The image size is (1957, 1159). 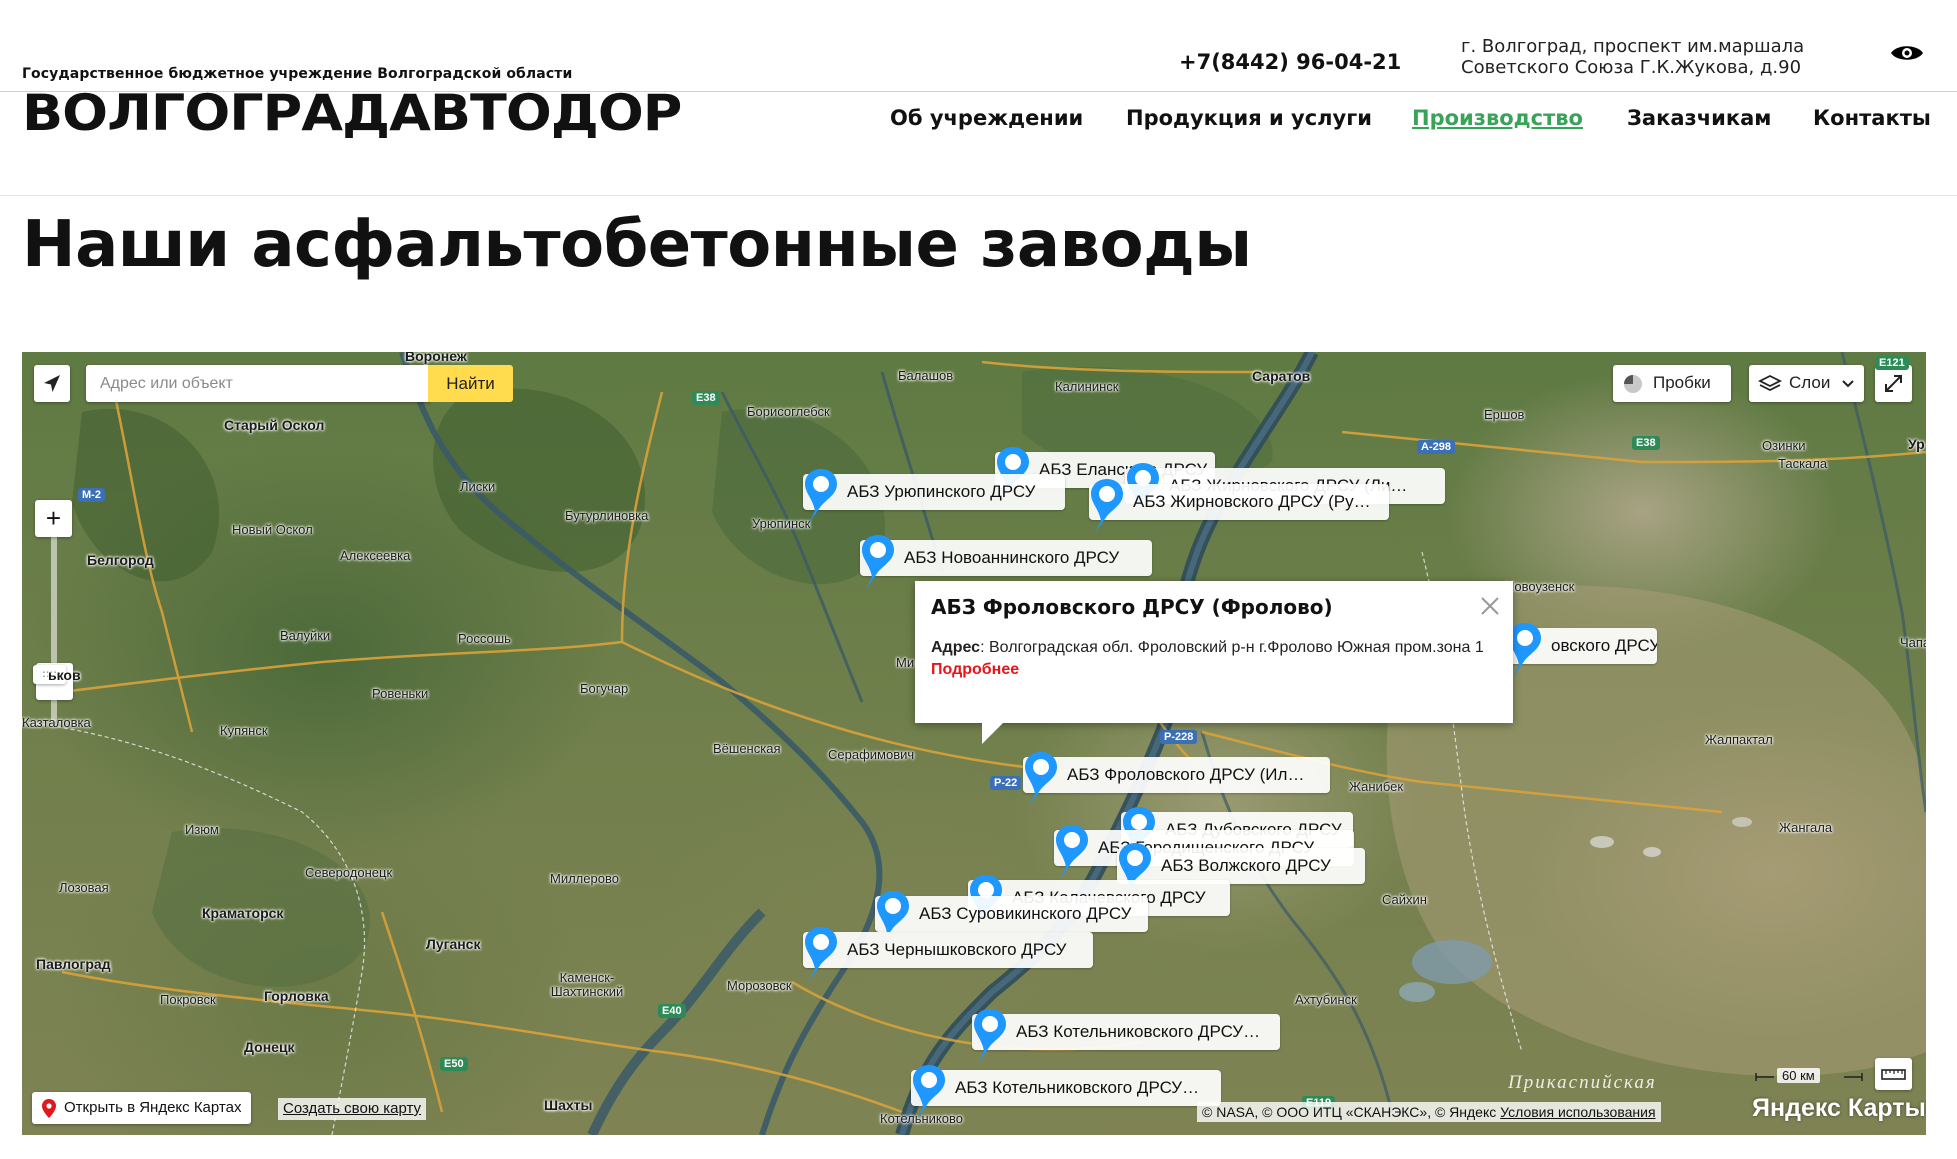 I want to click on city-label: Жанибек, so click(x=1376, y=786).